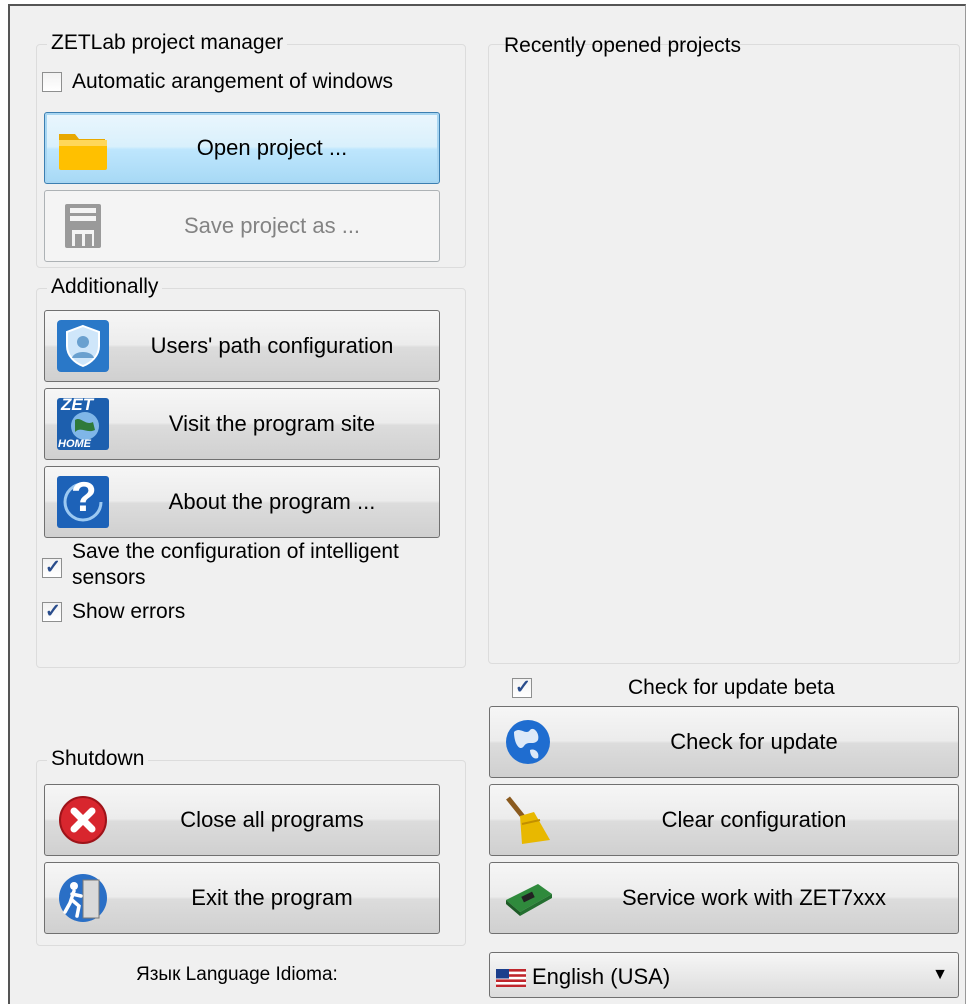 This screenshot has height=1007, width=970. Describe the element at coordinates (84, 496) in the screenshot. I see `question-mark-text: ?` at that location.